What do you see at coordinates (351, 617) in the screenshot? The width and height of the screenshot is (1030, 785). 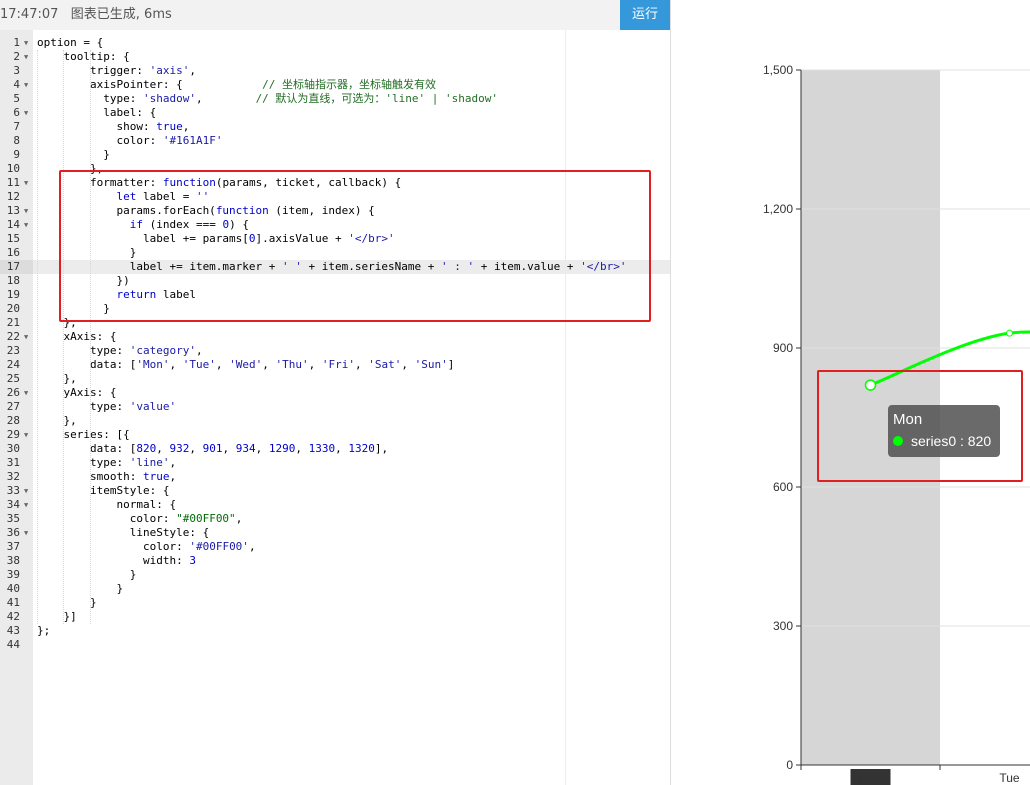 I see `code-line: }]` at bounding box center [351, 617].